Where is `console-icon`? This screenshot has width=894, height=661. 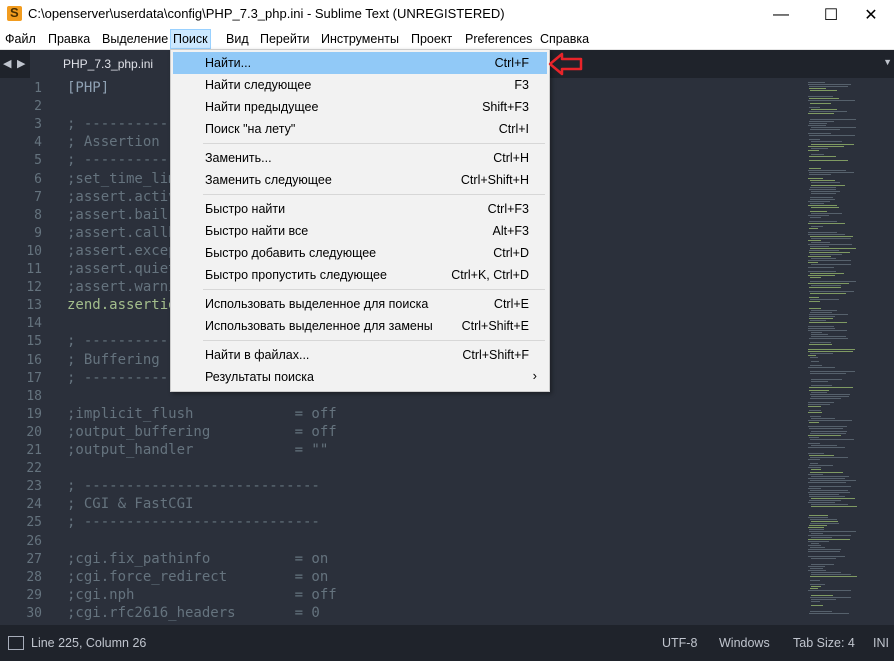 console-icon is located at coordinates (16, 643).